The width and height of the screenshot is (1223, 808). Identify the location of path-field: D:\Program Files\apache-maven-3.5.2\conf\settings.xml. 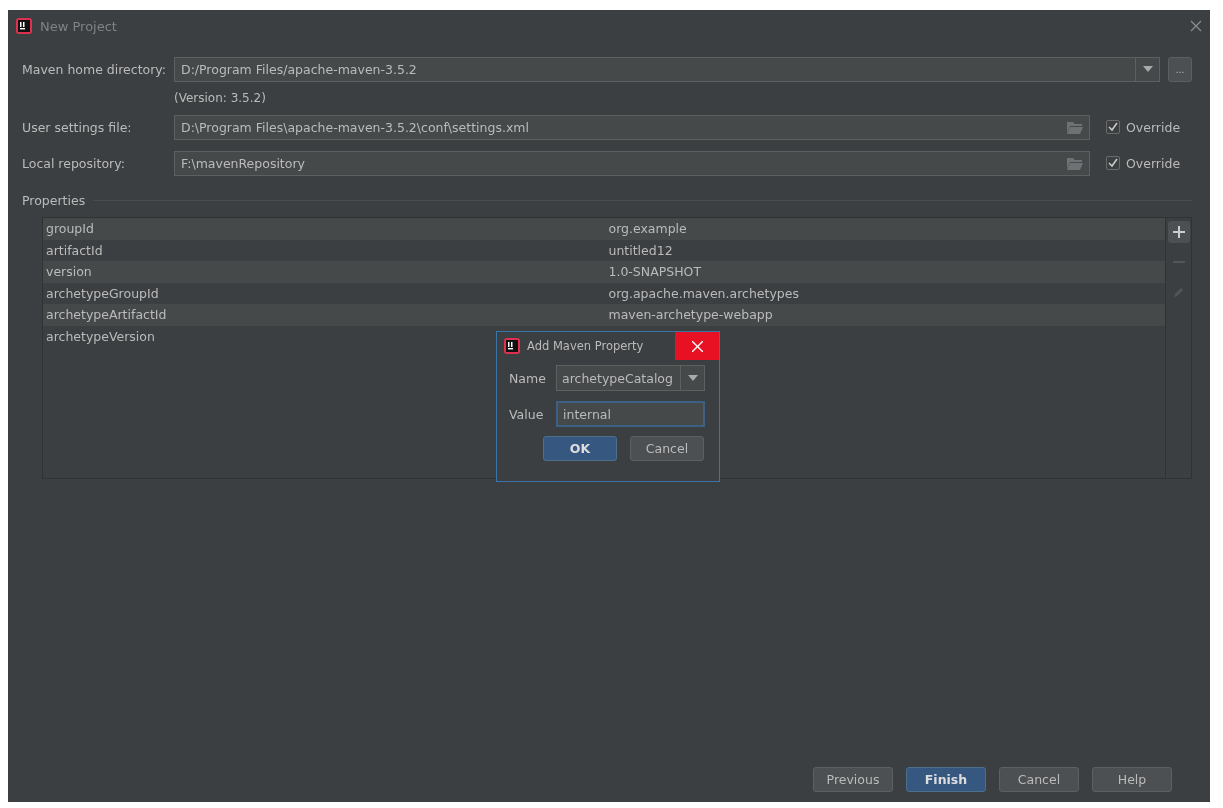
(632, 127).